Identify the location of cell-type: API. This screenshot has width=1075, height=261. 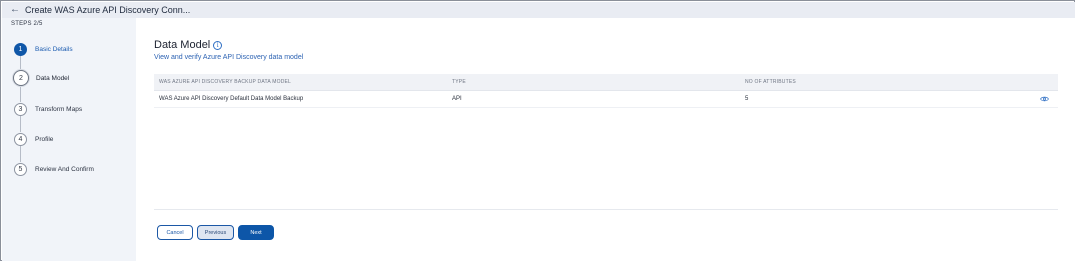
(457, 99).